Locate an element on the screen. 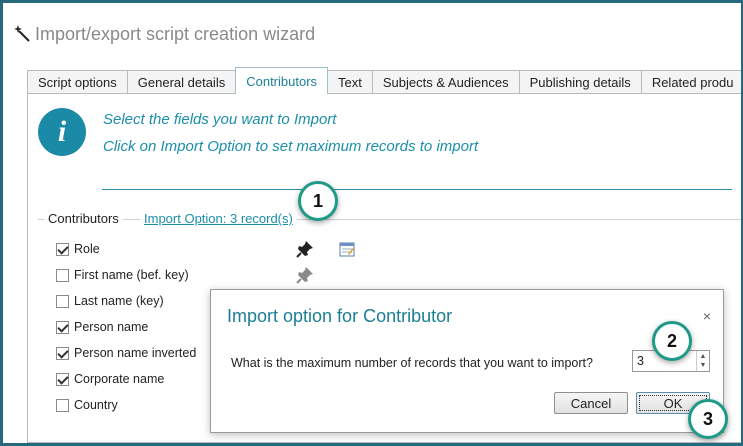  field-last-name: Last name (key) is located at coordinates (110, 301).